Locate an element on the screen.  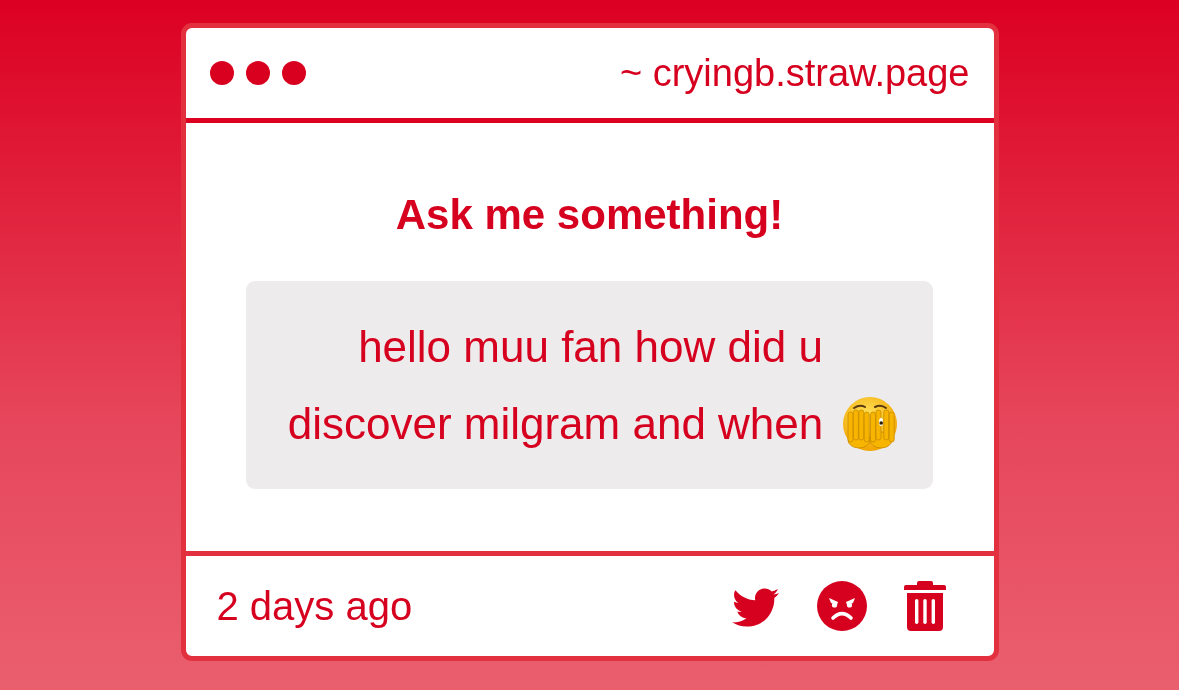
site-address: ~ cryingb.straw.page is located at coordinates (794, 73).